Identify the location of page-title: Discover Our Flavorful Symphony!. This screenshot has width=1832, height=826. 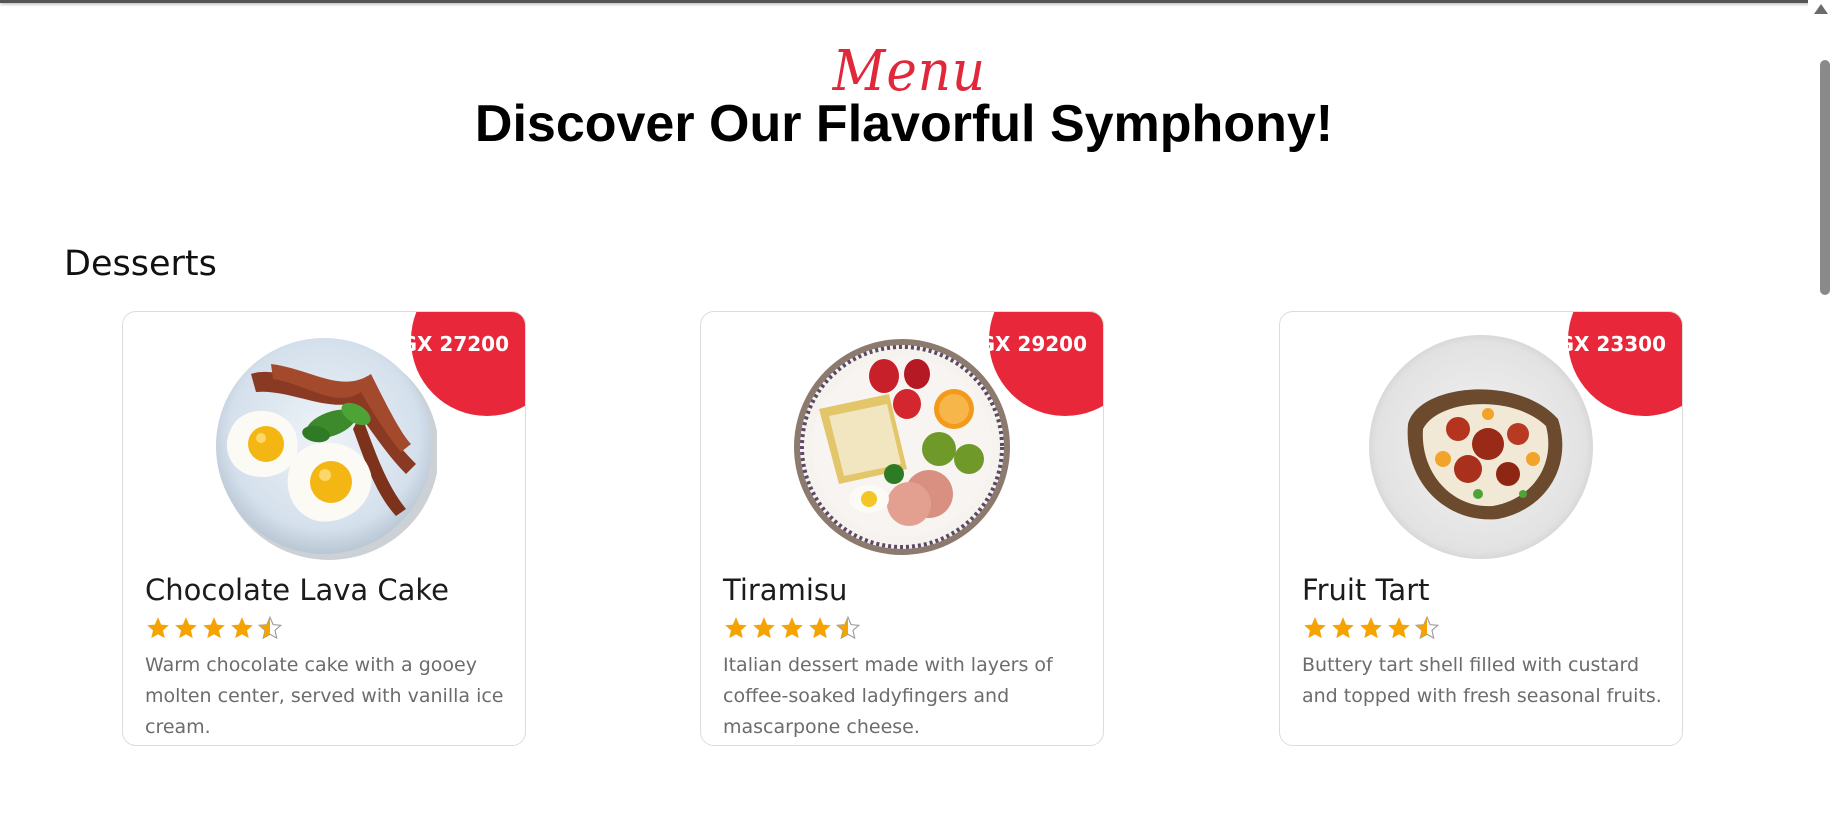
(904, 124).